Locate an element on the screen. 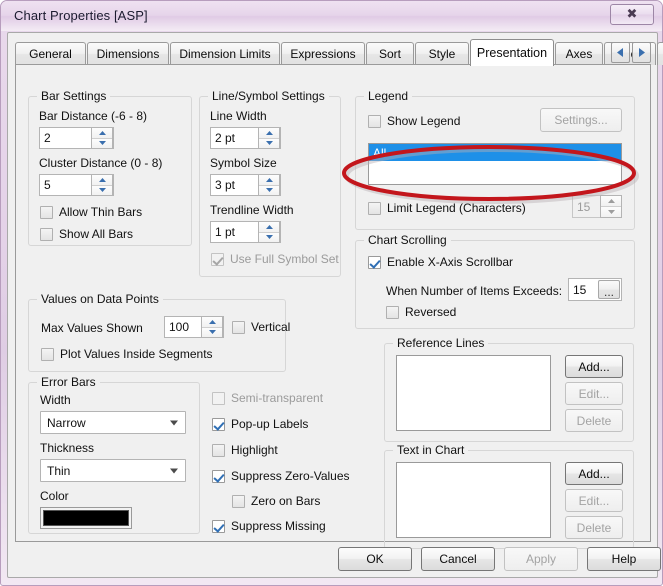 The width and height of the screenshot is (663, 586). zero-on-bars-checkbox: Zero on Bars is located at coordinates (276, 501).